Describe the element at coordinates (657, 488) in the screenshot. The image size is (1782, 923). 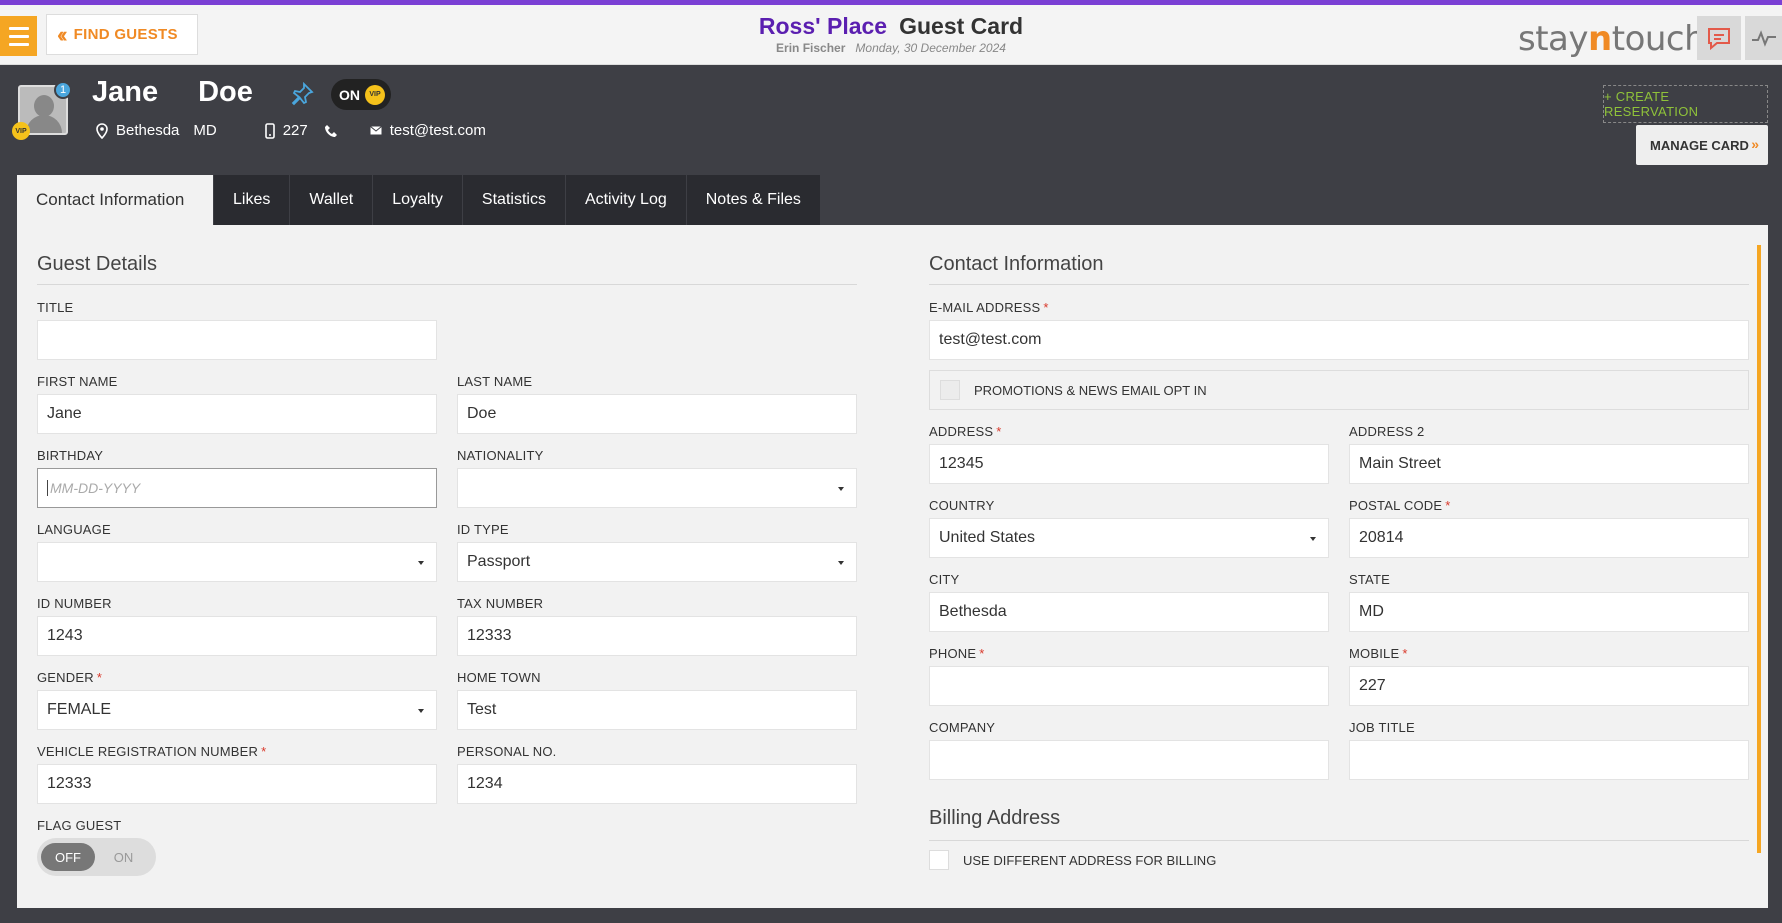
I see `nationality-select` at that location.